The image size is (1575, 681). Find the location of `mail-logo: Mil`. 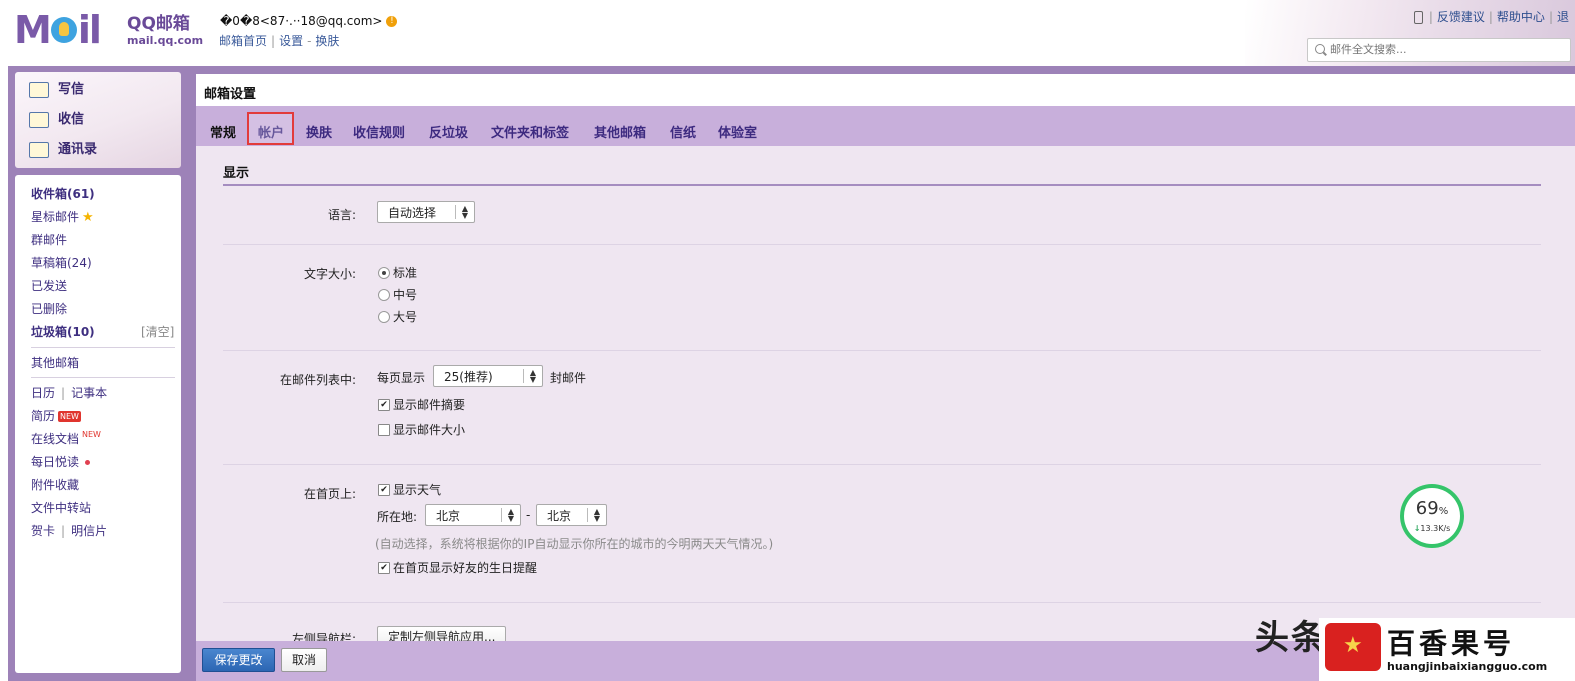

mail-logo: Mil is located at coordinates (58, 30).